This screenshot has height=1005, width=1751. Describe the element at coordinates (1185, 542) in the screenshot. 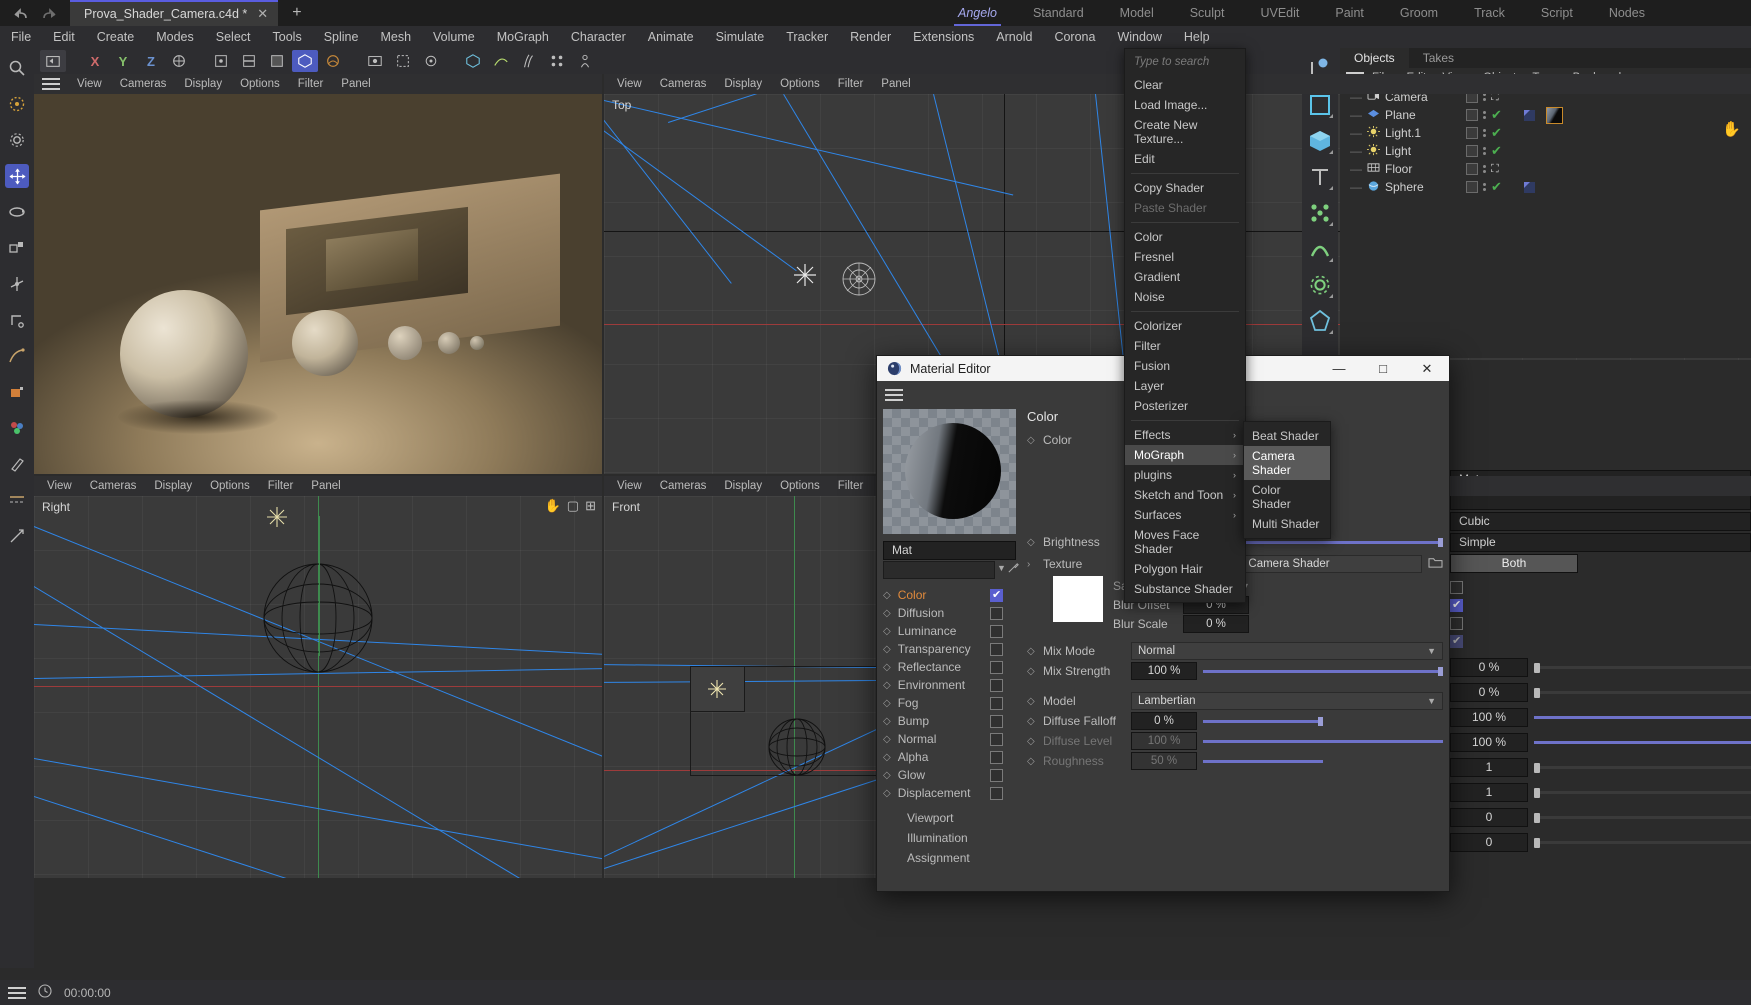

I see `menu-item-moves-face-shader: Moves Face Shader` at that location.